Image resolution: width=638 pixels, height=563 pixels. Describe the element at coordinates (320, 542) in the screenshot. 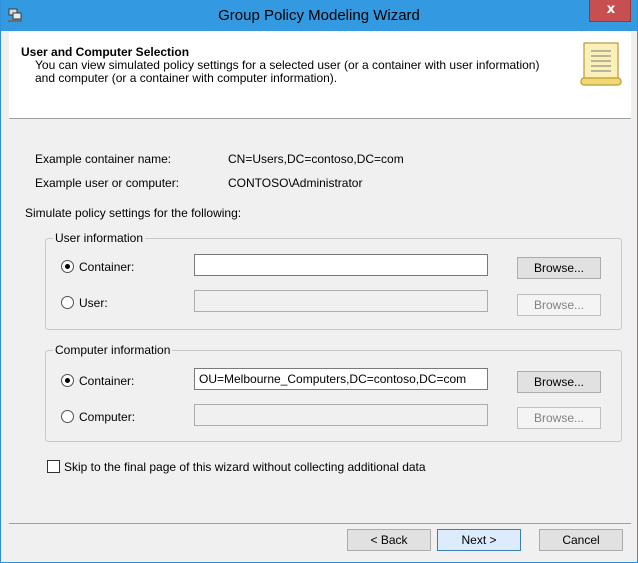

I see `wizard-footer: < Back Next > Cancel` at that location.